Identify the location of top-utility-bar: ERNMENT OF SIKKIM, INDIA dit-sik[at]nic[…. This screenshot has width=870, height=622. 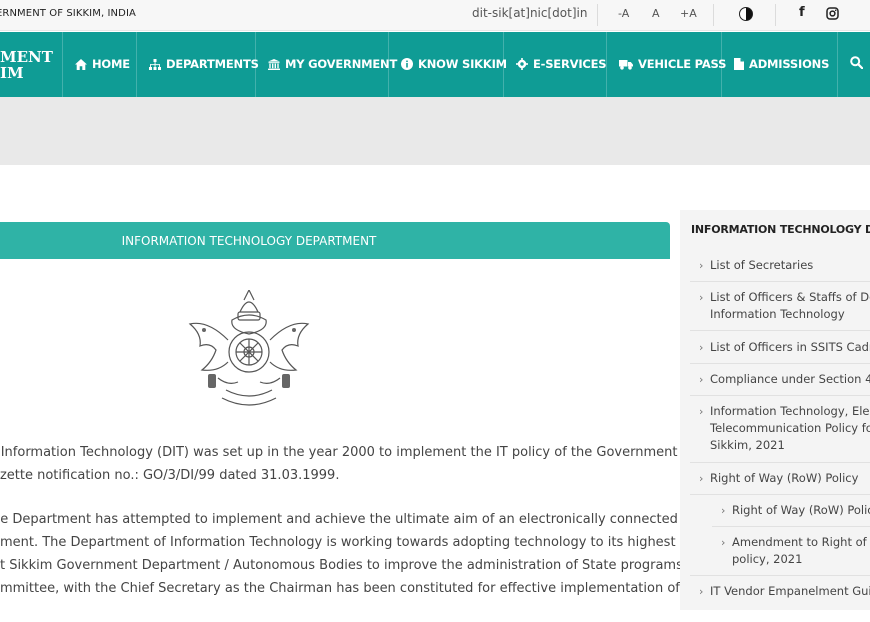
(435, 15).